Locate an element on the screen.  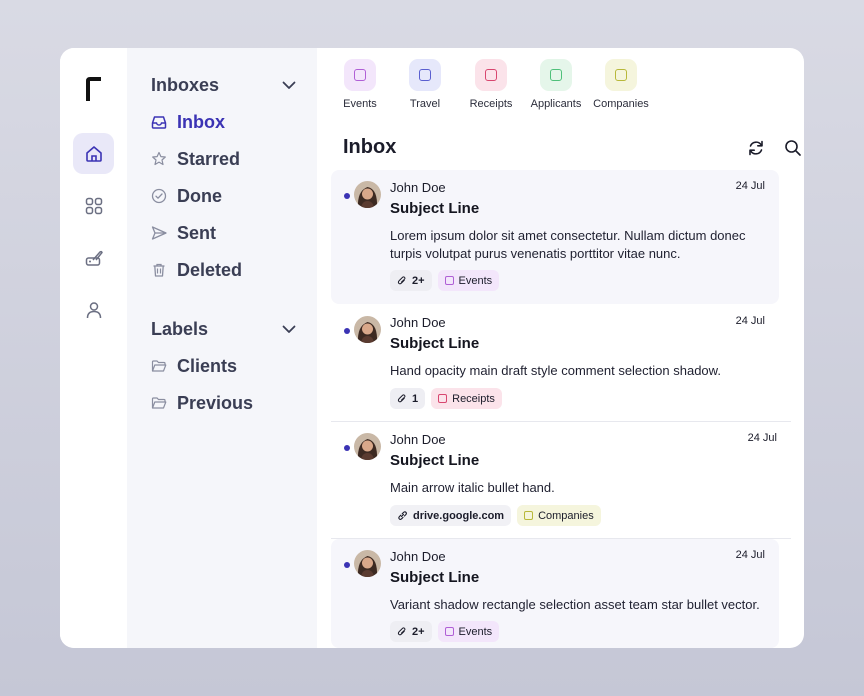
category-label: Companies is located at coordinates (621, 104).